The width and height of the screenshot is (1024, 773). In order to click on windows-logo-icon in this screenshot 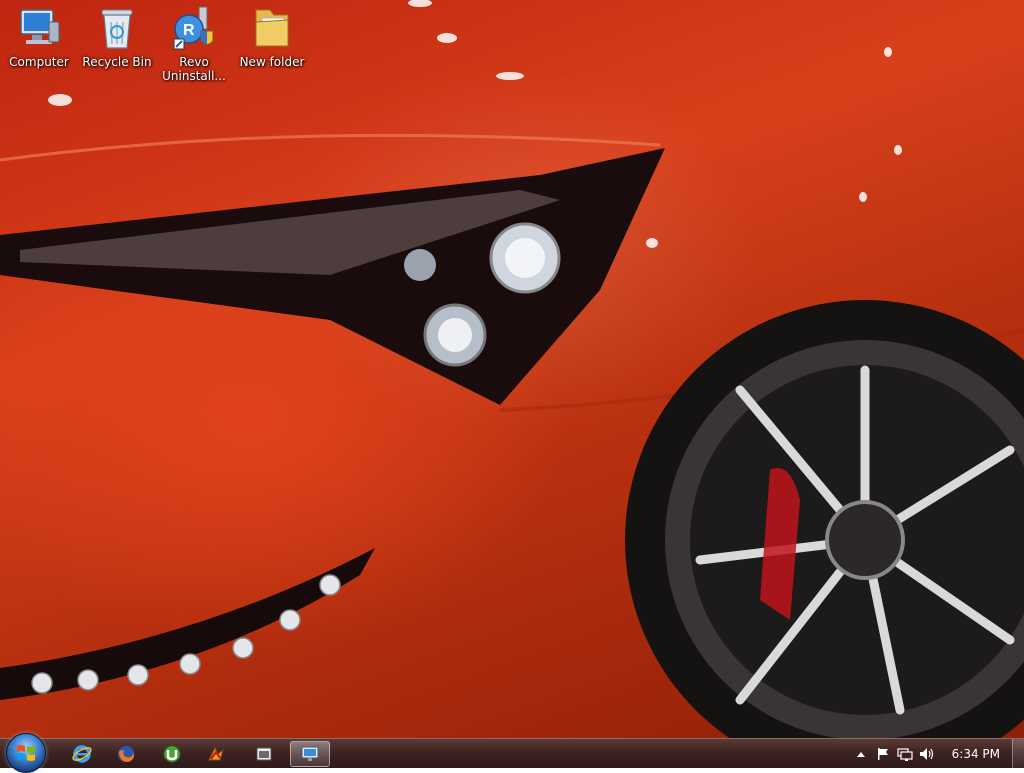, I will do `click(26, 753)`.